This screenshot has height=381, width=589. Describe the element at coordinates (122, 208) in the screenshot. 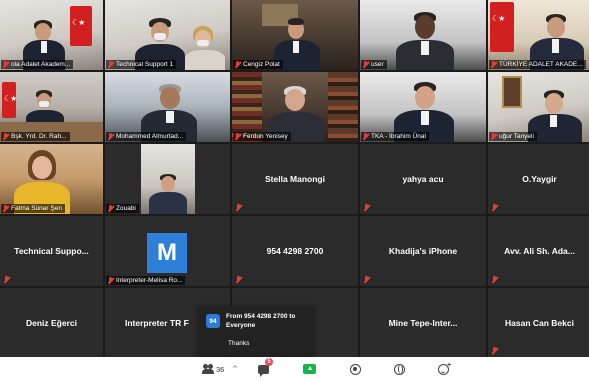

I see `participant-name-label: Zouabi` at that location.